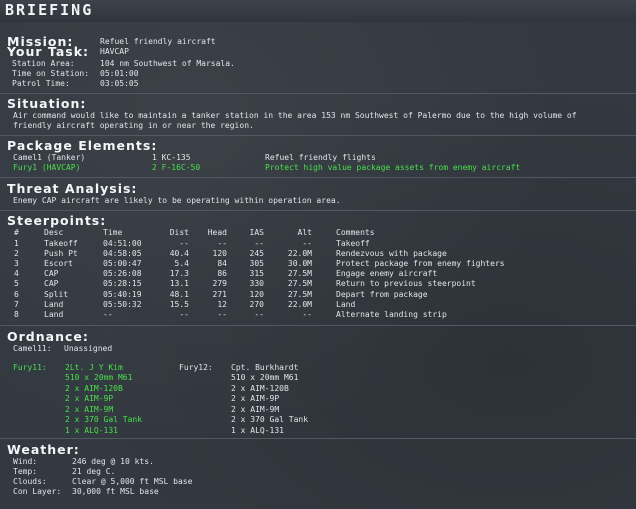  I want to click on steerpoint-cell: Escort, so click(58, 264).